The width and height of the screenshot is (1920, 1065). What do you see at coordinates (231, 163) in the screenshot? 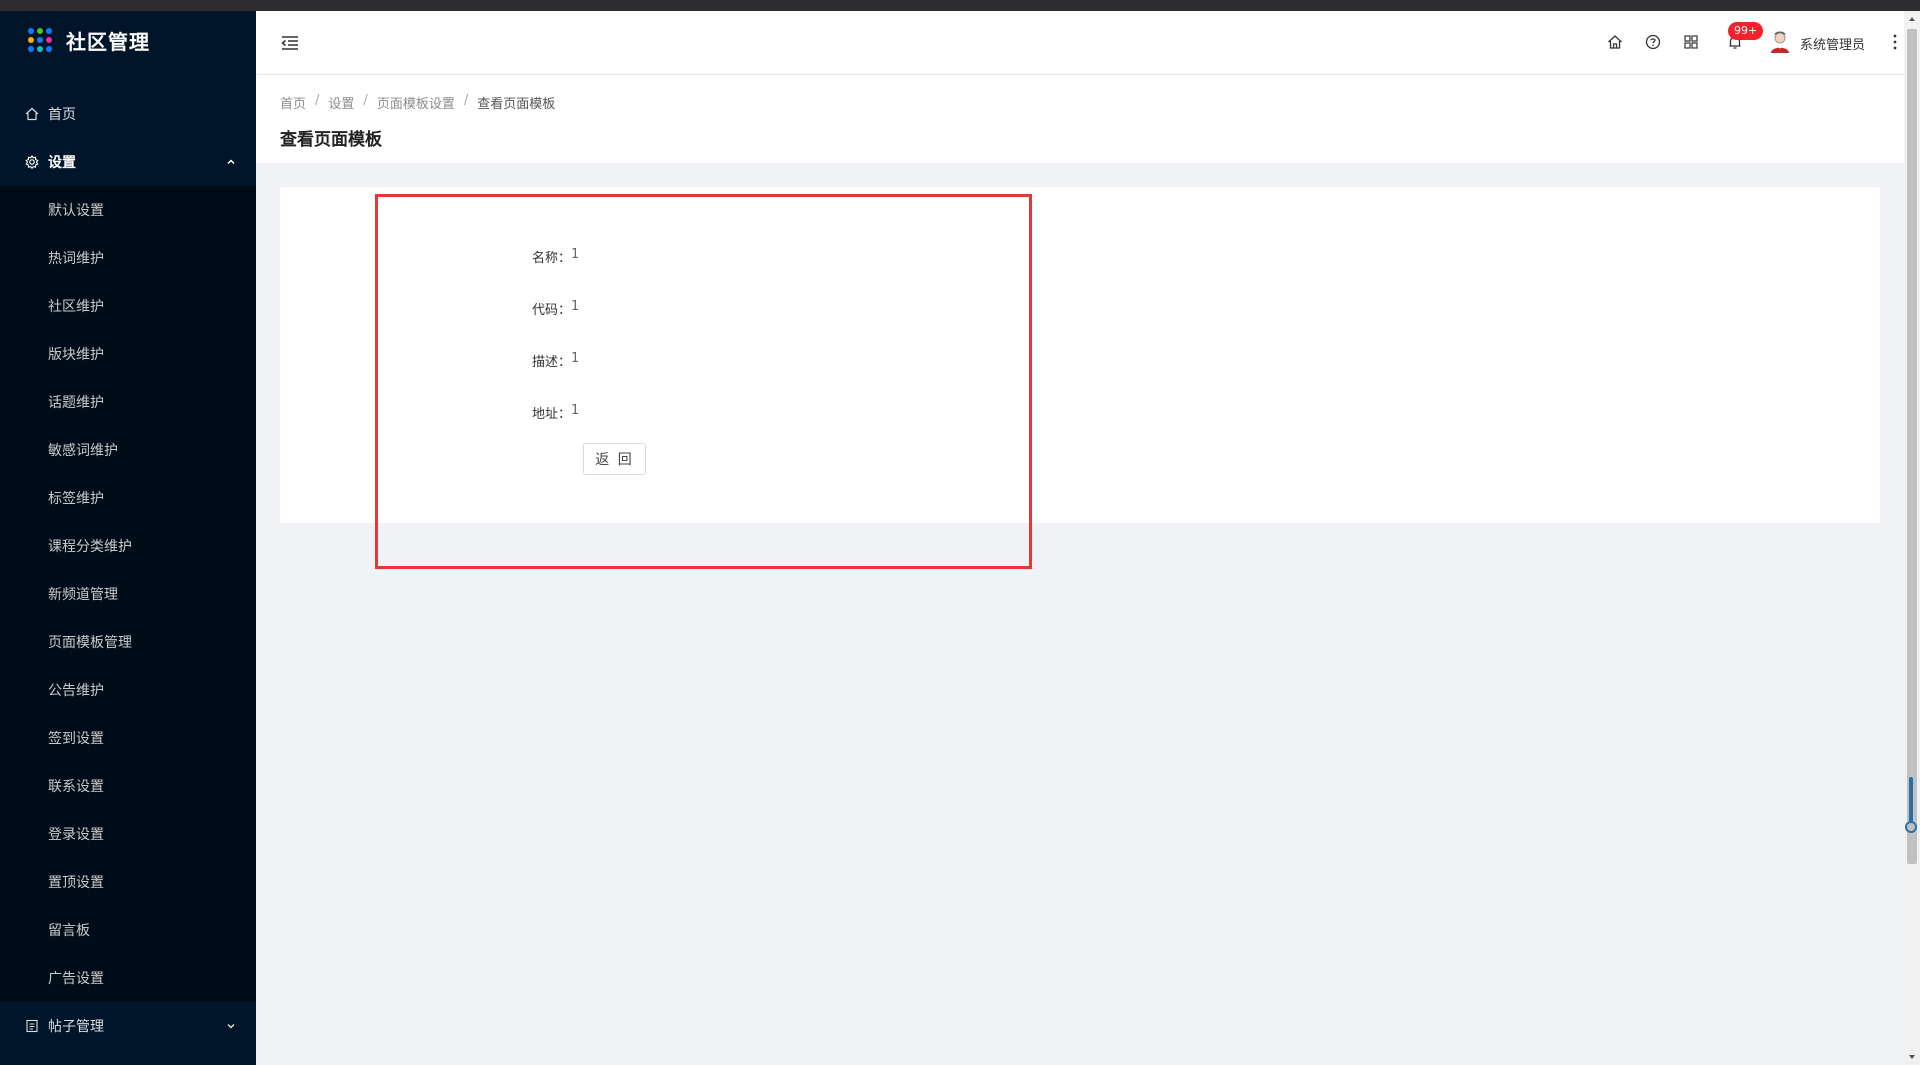
I see `chevron-up-icon` at bounding box center [231, 163].